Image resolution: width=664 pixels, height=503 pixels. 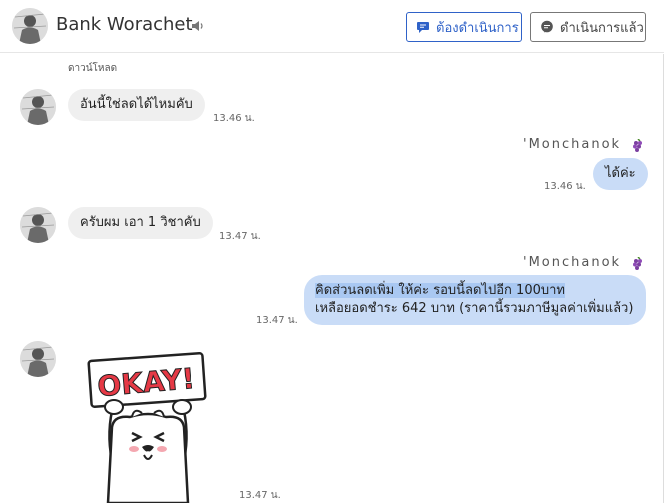 What do you see at coordinates (148, 427) in the screenshot?
I see `okay-sticker: OKAY!` at bounding box center [148, 427].